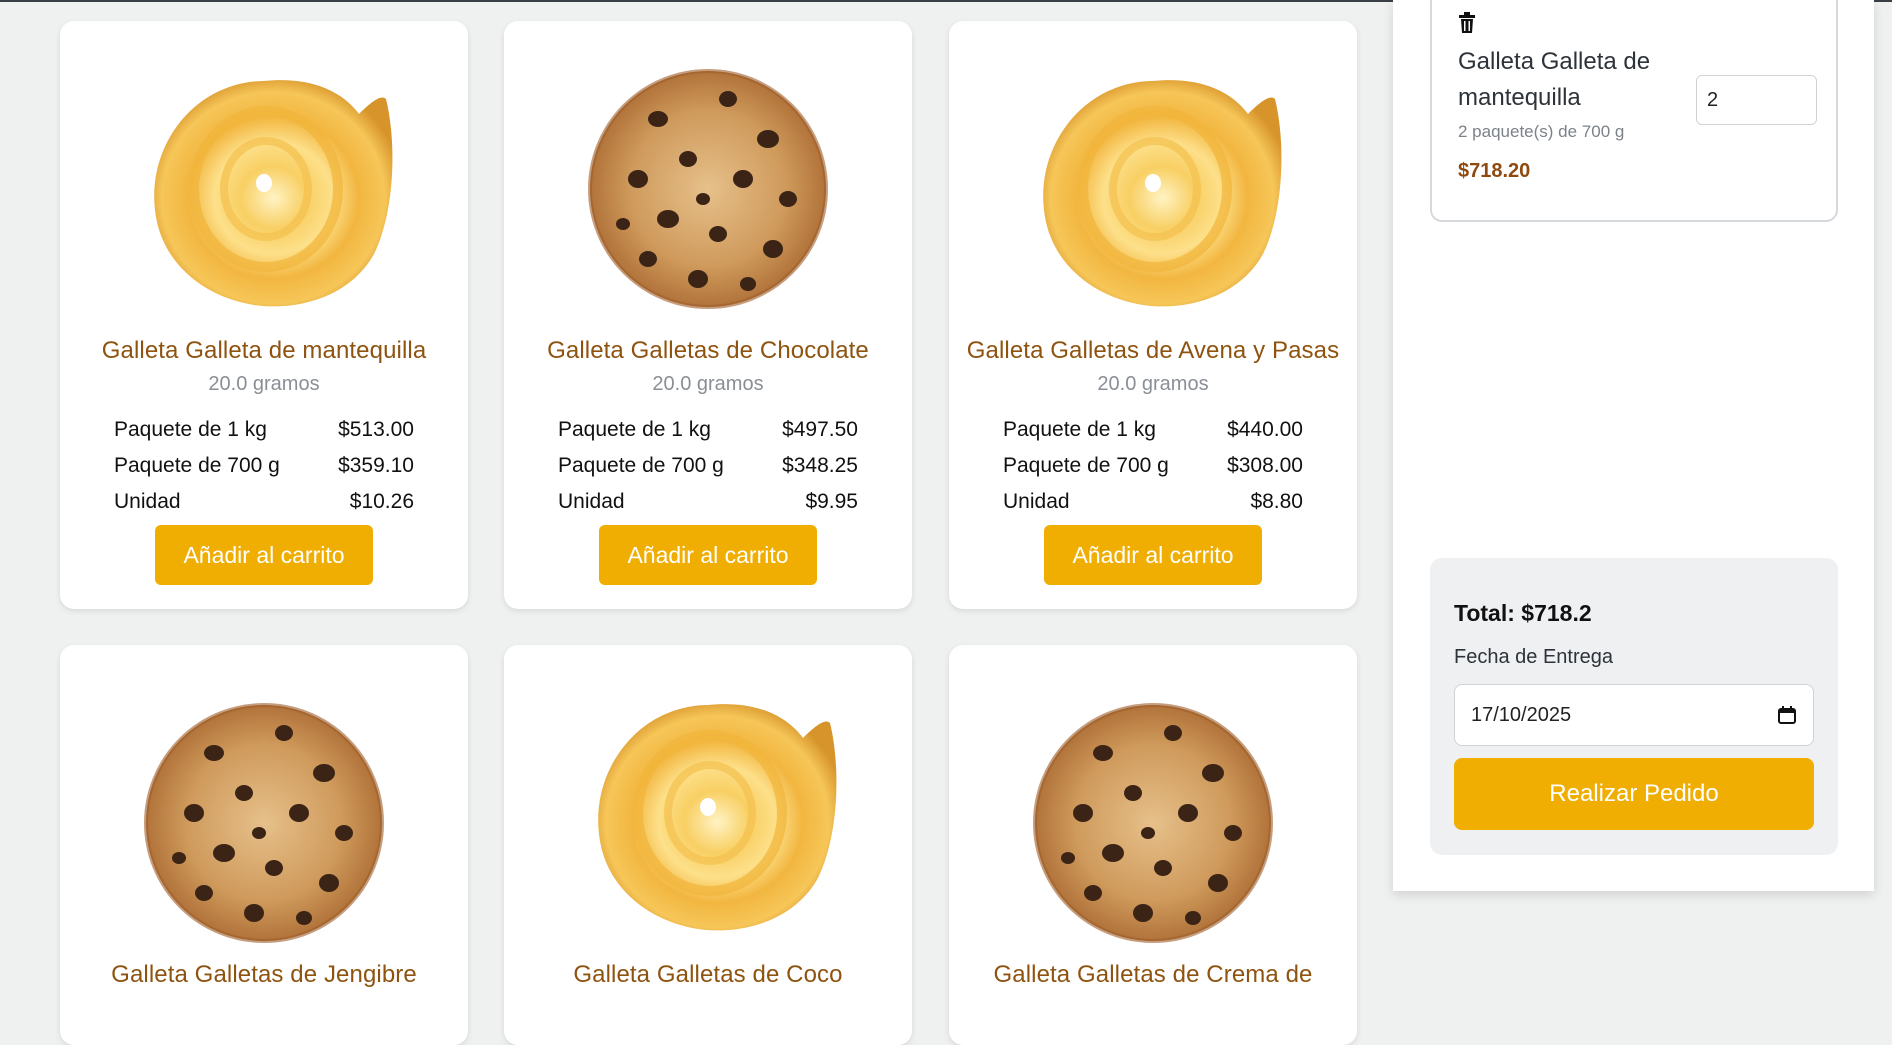  Describe the element at coordinates (1153, 502) in the screenshot. I see `price-row: Unidad $8.80` at that location.